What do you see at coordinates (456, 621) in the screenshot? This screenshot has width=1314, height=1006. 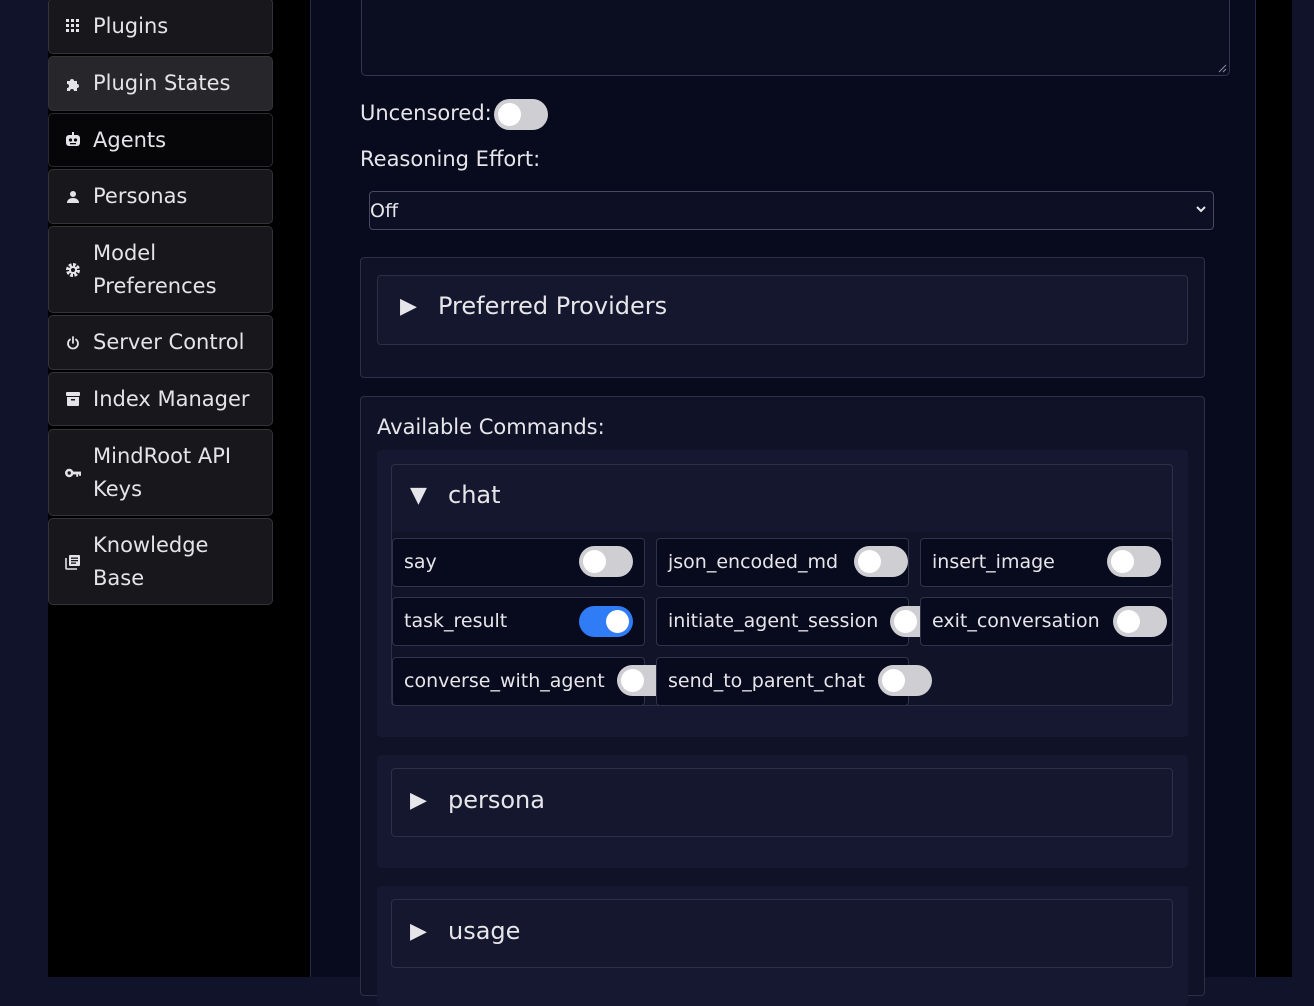 I see `command-name: task_result` at bounding box center [456, 621].